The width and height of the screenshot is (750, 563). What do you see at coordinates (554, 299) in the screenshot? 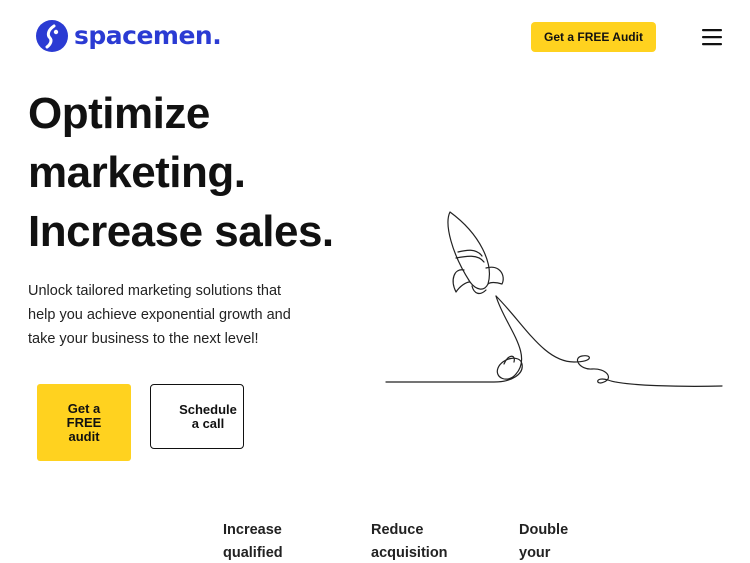
I see `rocket-launch-illustration` at bounding box center [554, 299].